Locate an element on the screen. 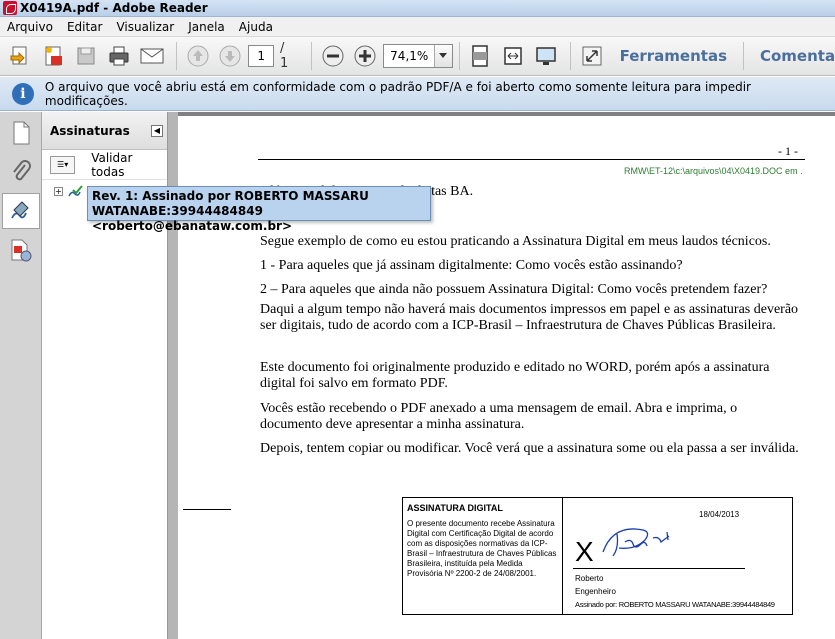  navigation-rail is located at coordinates (21, 375).